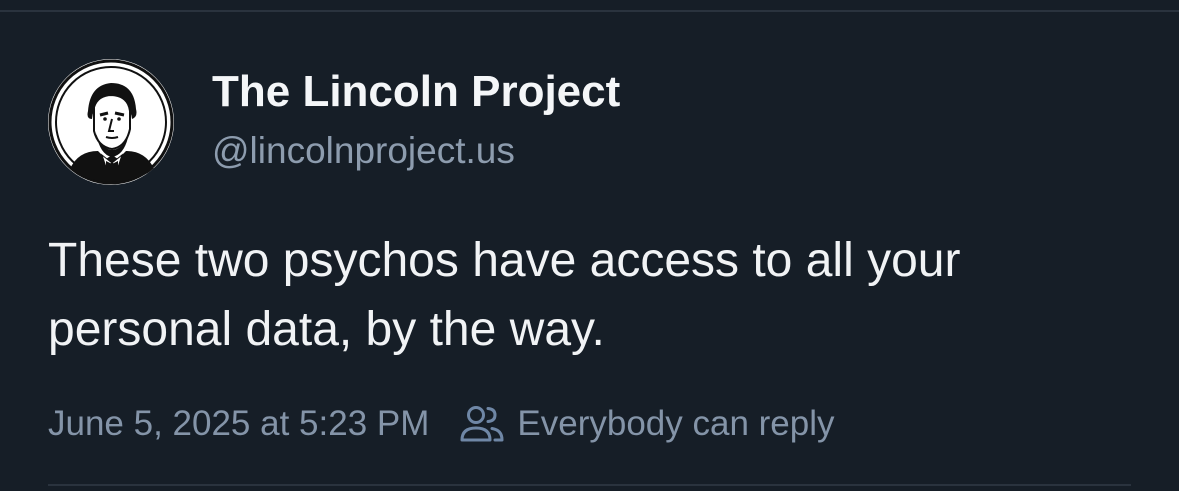 The height and width of the screenshot is (491, 1179). I want to click on top-divider, so click(589, 11).